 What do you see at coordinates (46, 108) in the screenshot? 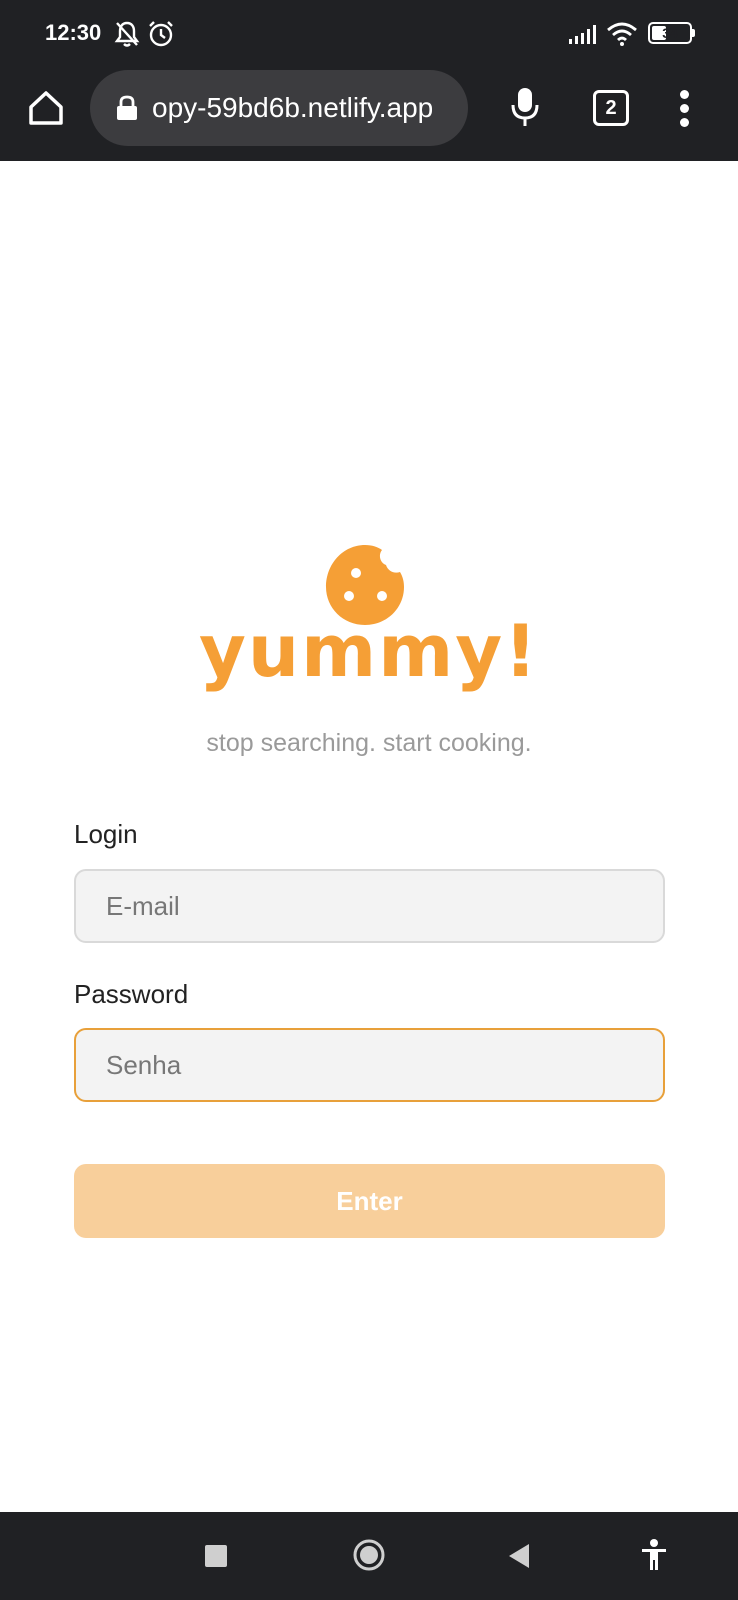
I see `home-icon` at bounding box center [46, 108].